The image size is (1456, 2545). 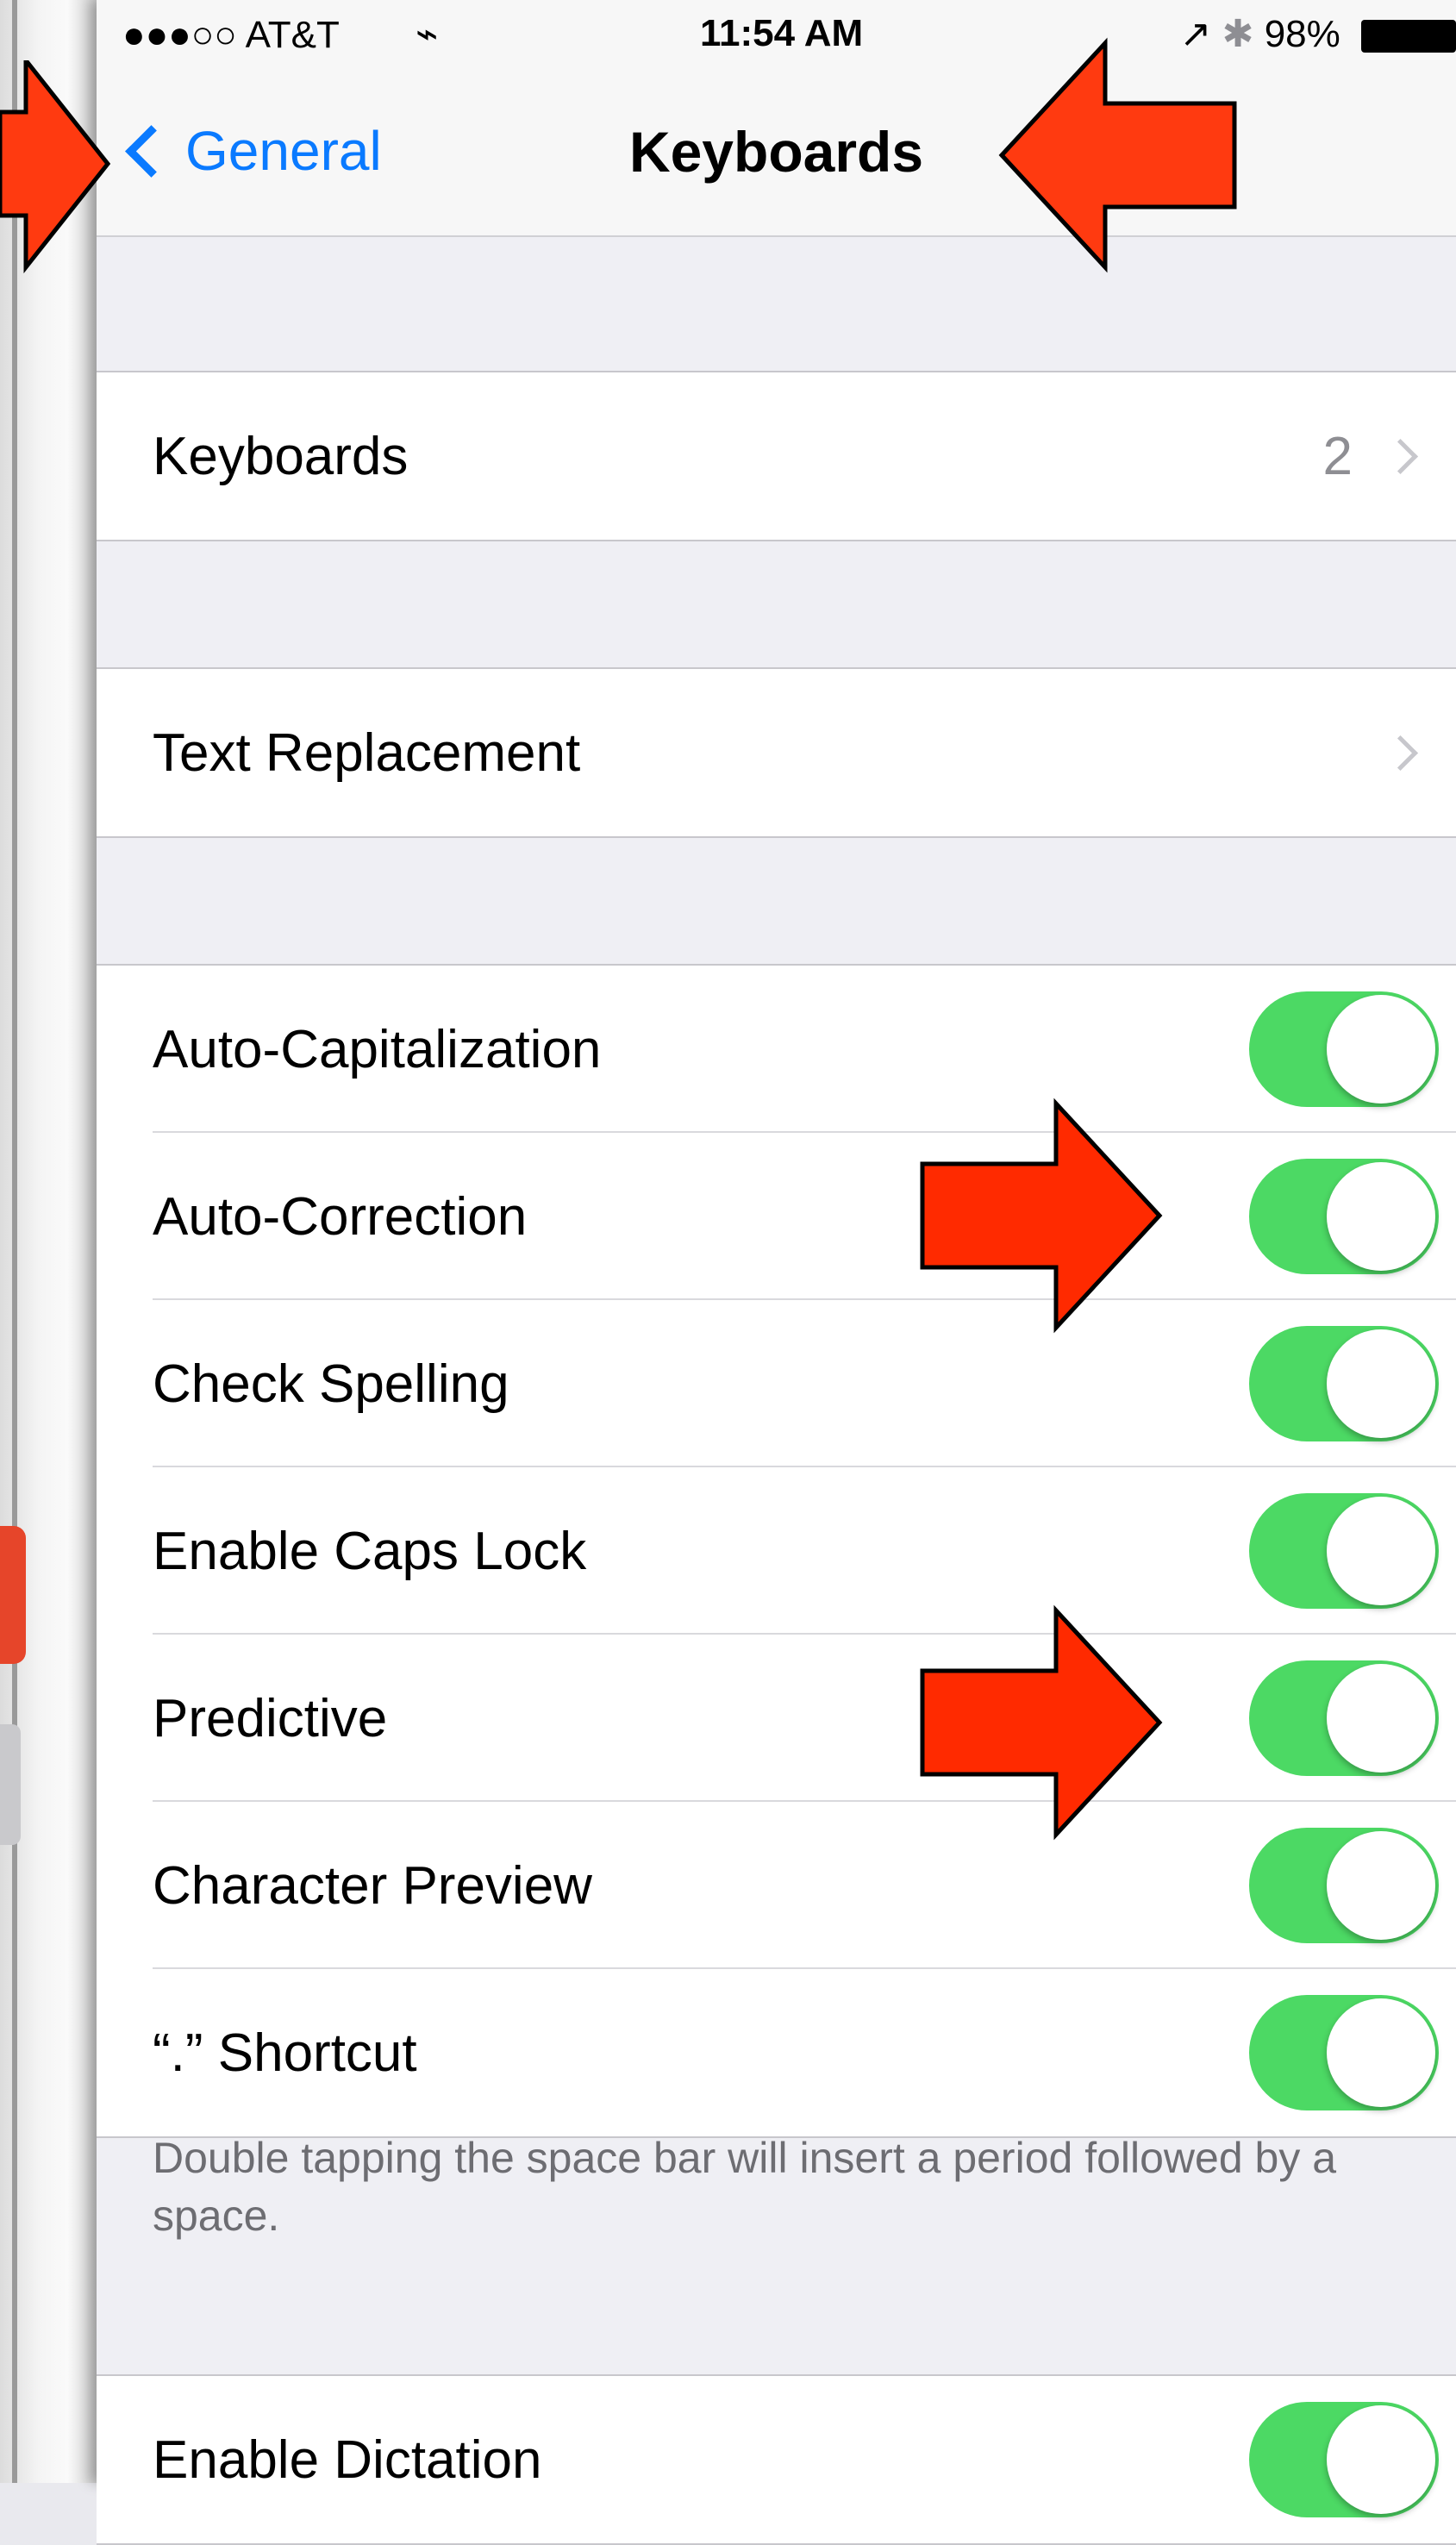 I want to click on text-replacement-group: Text Replacement, so click(x=777, y=752).